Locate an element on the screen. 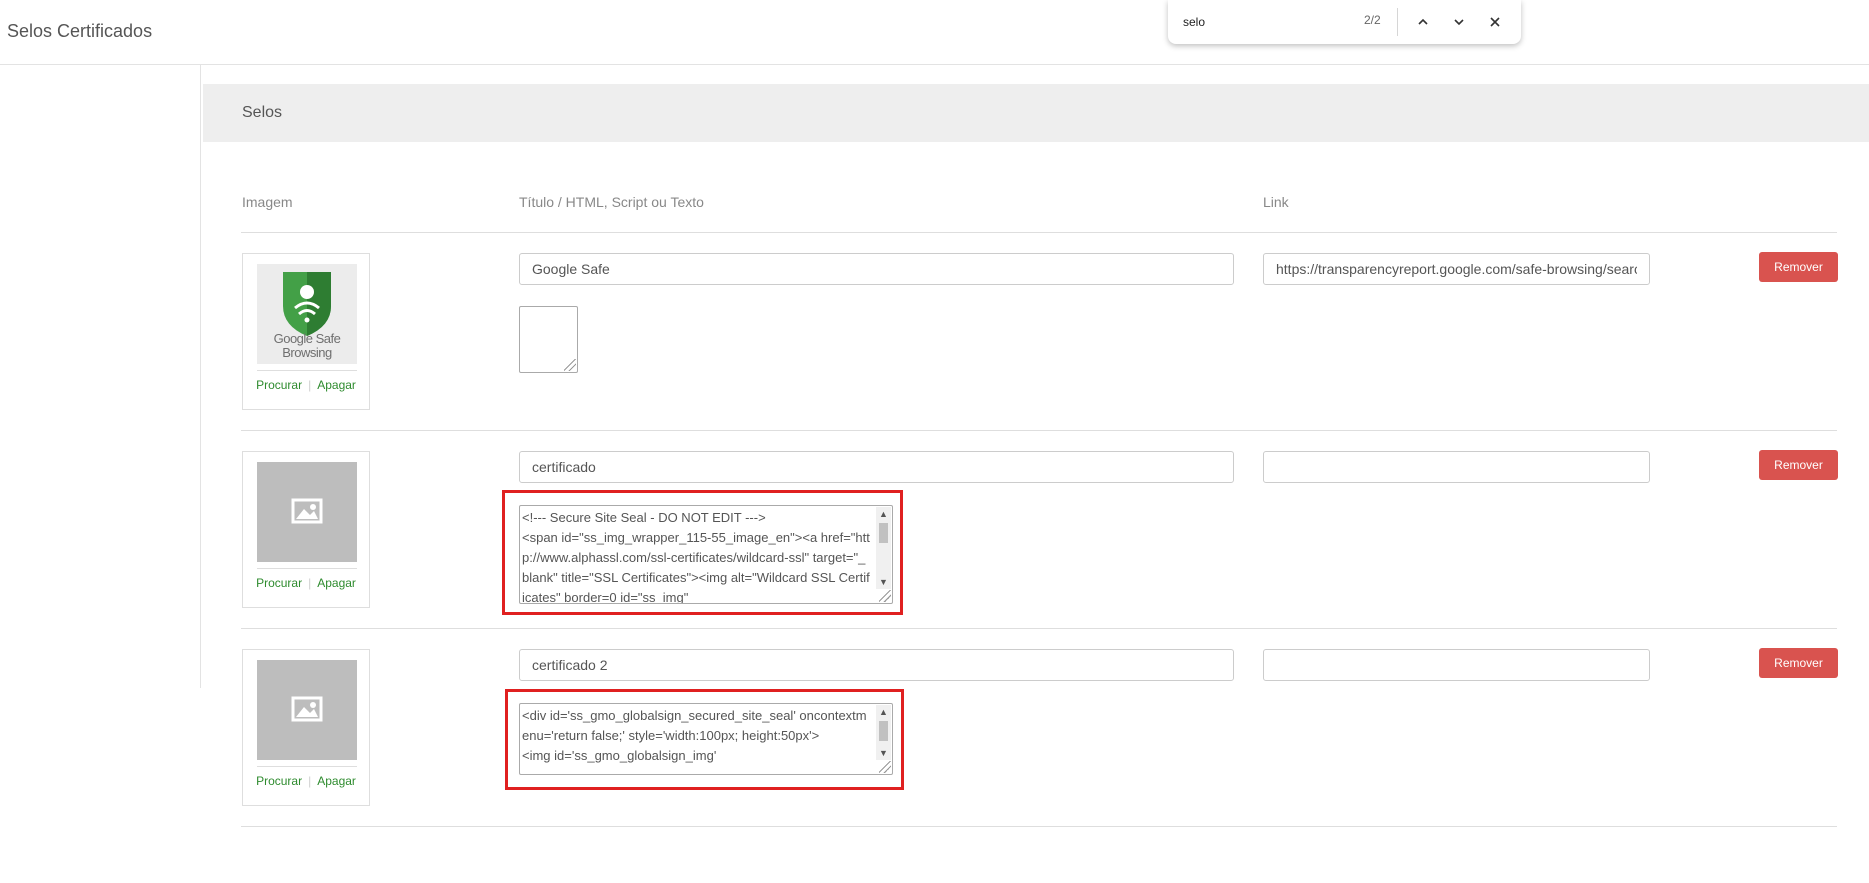 The height and width of the screenshot is (883, 1869). badge-text-line2: Browsing is located at coordinates (307, 352).